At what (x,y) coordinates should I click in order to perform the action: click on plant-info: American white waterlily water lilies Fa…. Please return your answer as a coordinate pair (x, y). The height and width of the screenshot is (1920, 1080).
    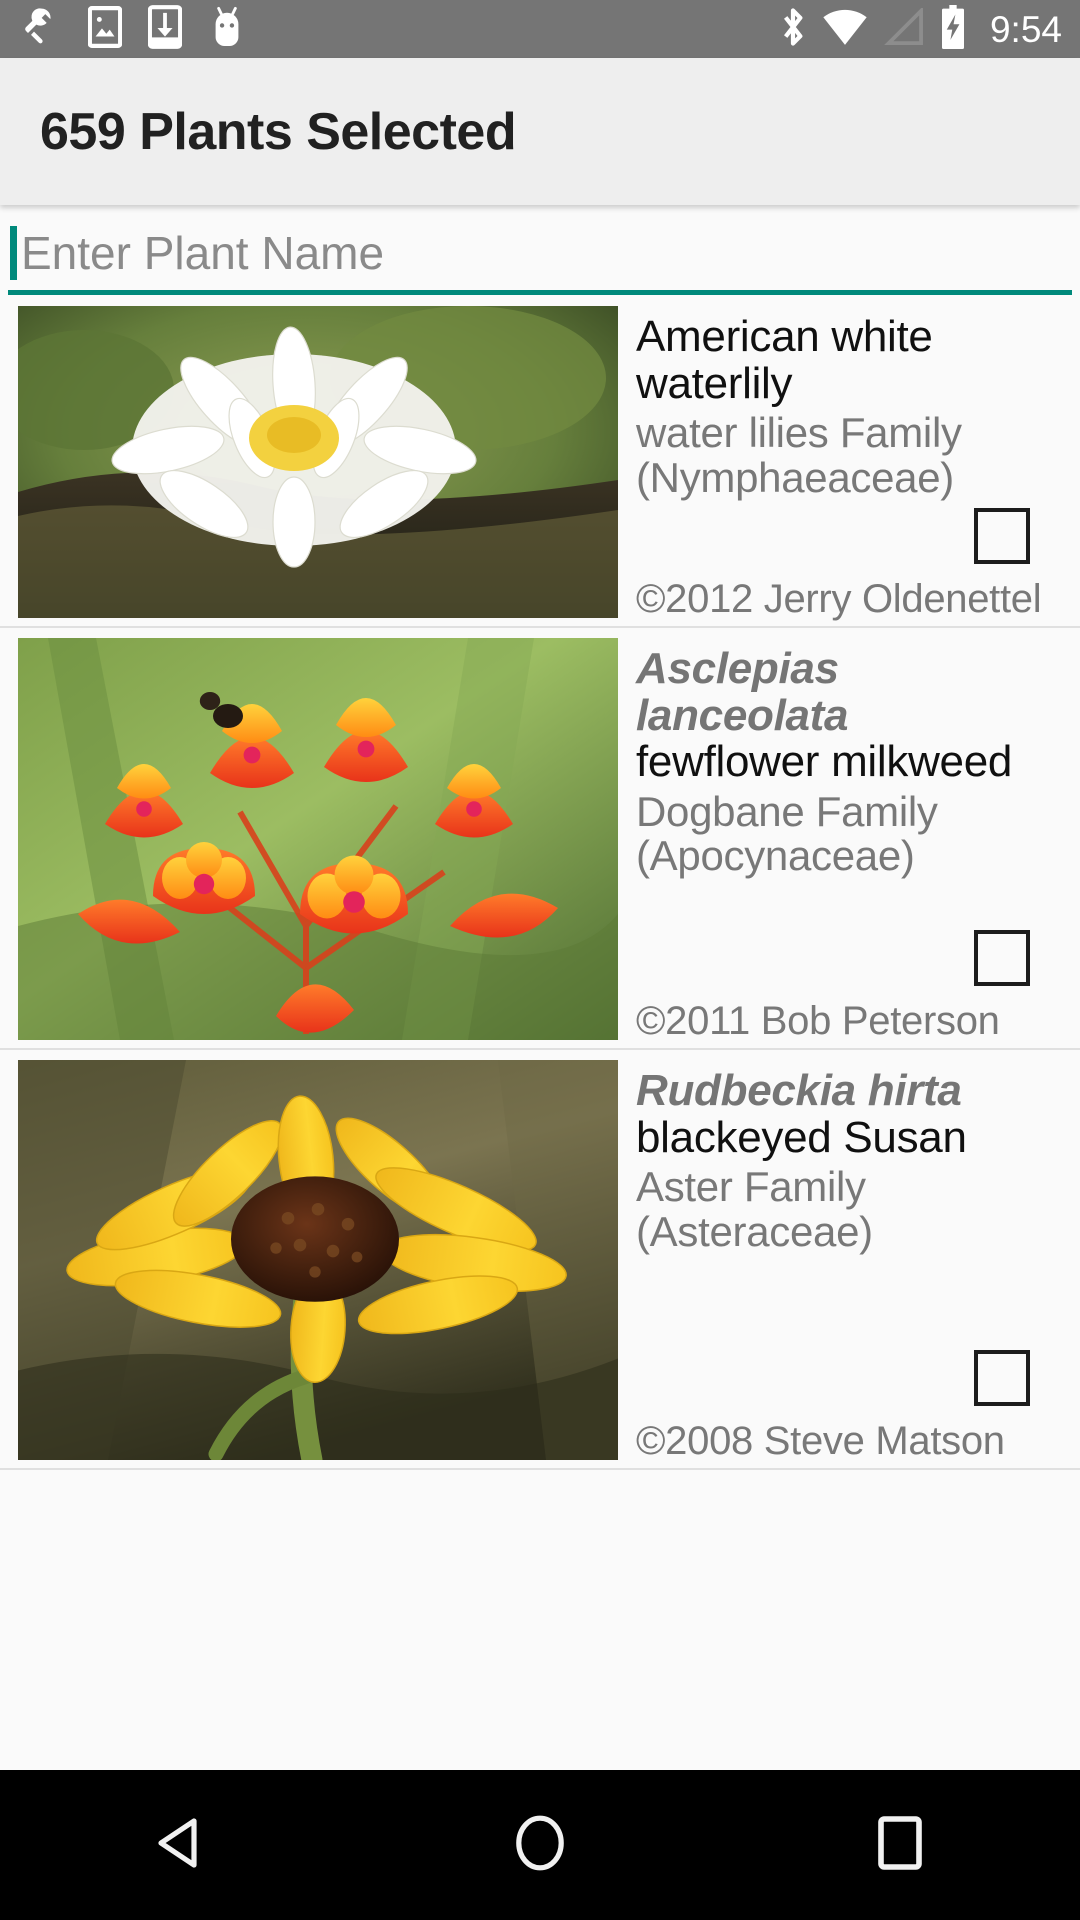
    Looking at the image, I should click on (849, 458).